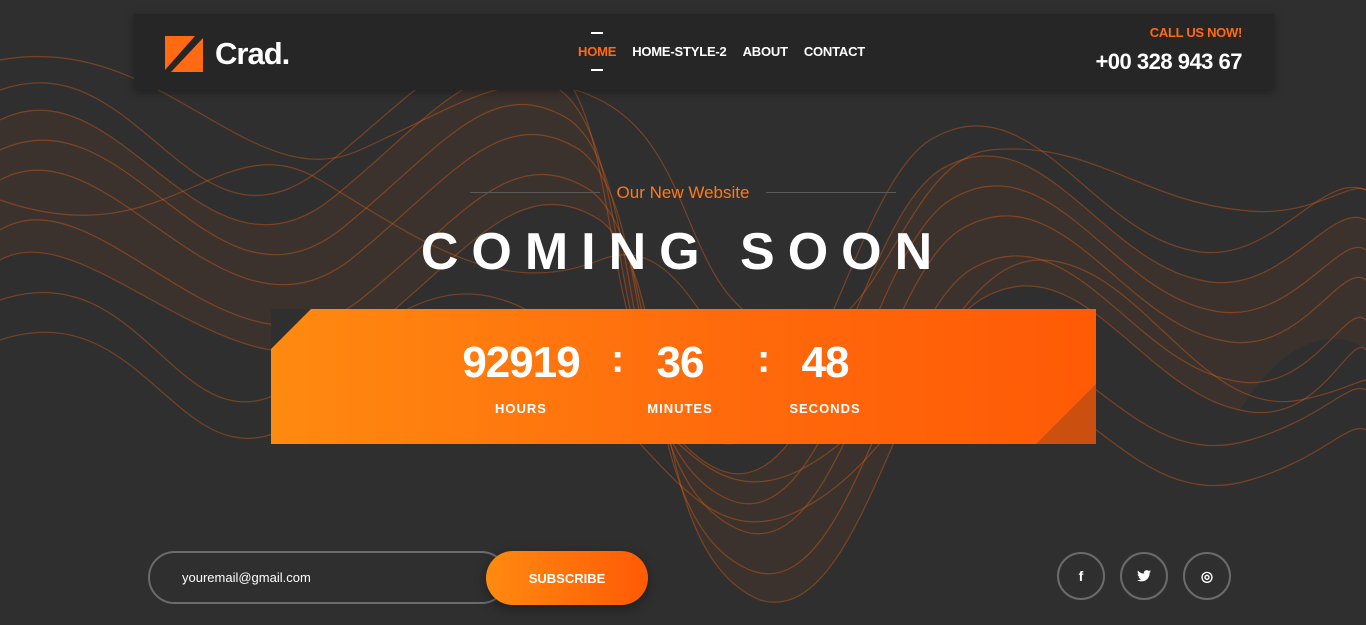  I want to click on hero-title: COMING SOON, so click(683, 252).